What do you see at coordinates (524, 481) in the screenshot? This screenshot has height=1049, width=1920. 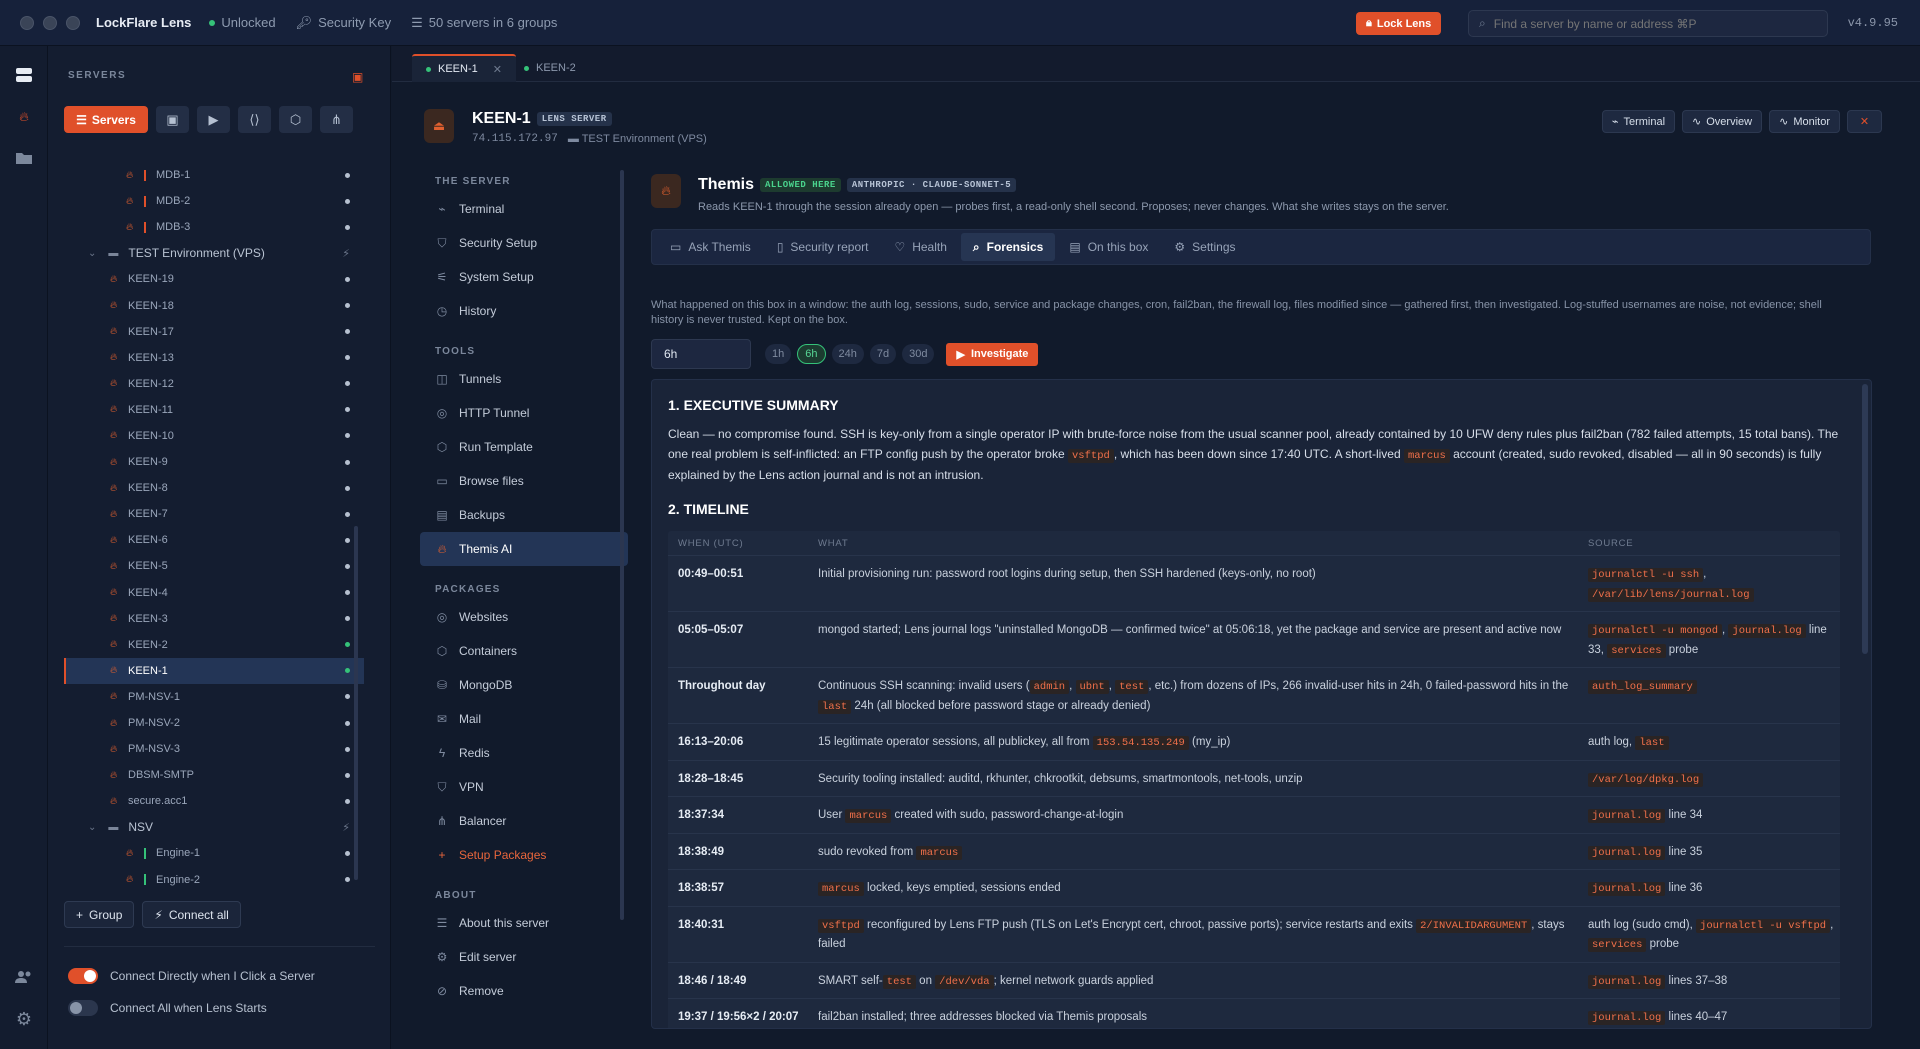 I see `nav-browse-files: ▭ Browse files` at bounding box center [524, 481].